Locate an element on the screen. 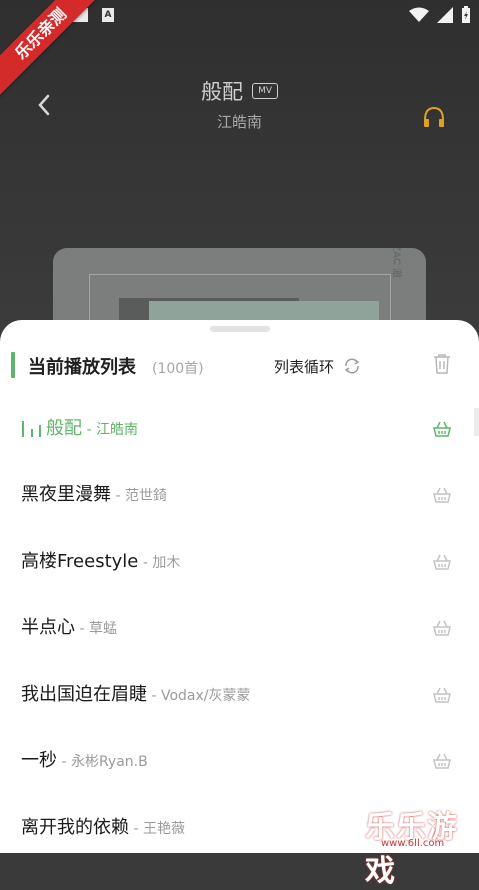  song-header: 般配 MV is located at coordinates (239, 91).